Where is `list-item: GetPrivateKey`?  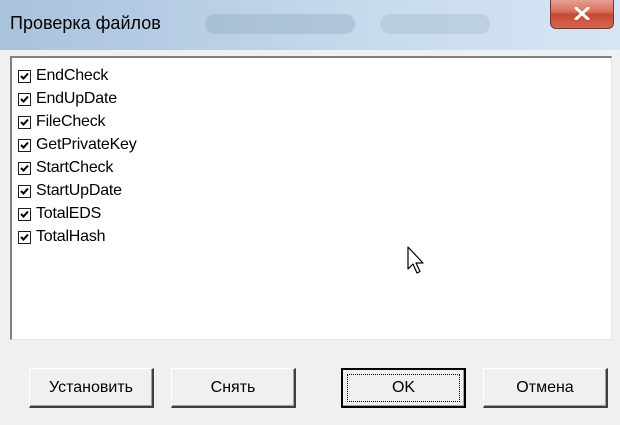
list-item: GetPrivateKey is located at coordinates (77, 145).